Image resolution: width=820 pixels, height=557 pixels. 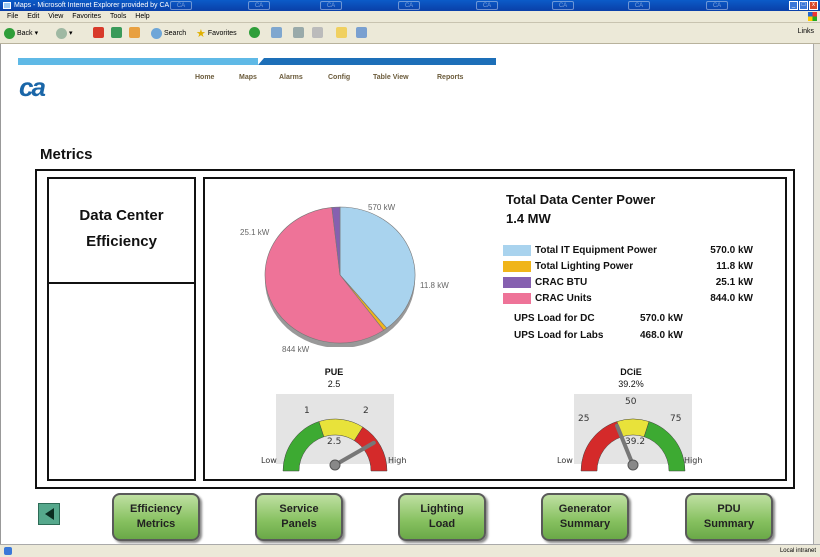 I want to click on gauge-tick-label: 2, so click(x=366, y=411).